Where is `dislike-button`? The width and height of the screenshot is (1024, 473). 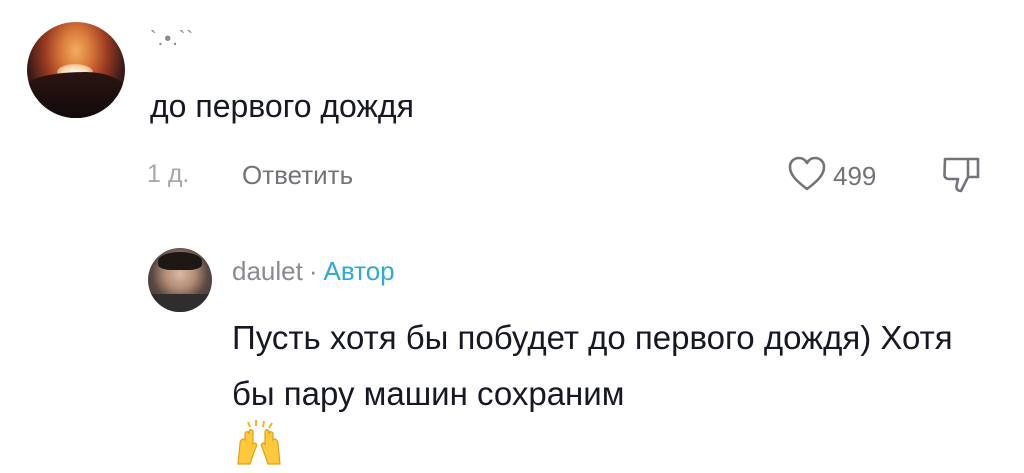
dislike-button is located at coordinates (962, 177).